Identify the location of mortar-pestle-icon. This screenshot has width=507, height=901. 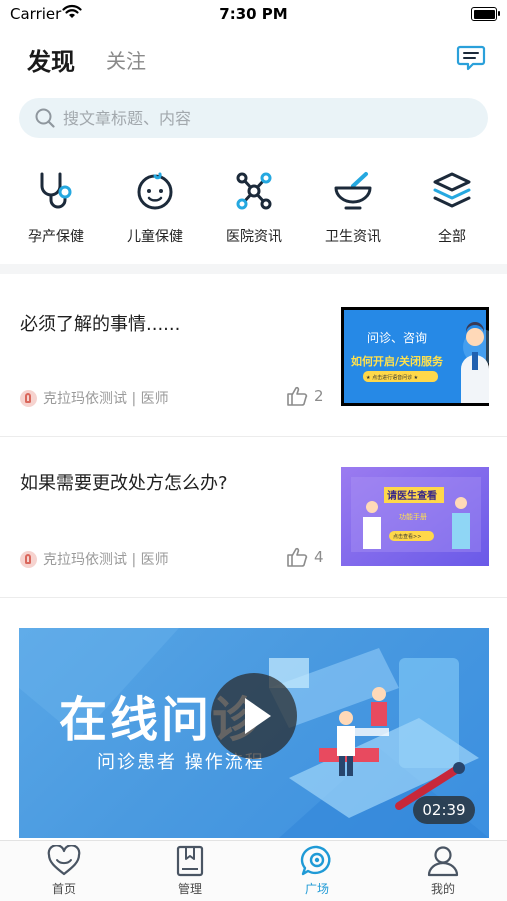
(353, 191).